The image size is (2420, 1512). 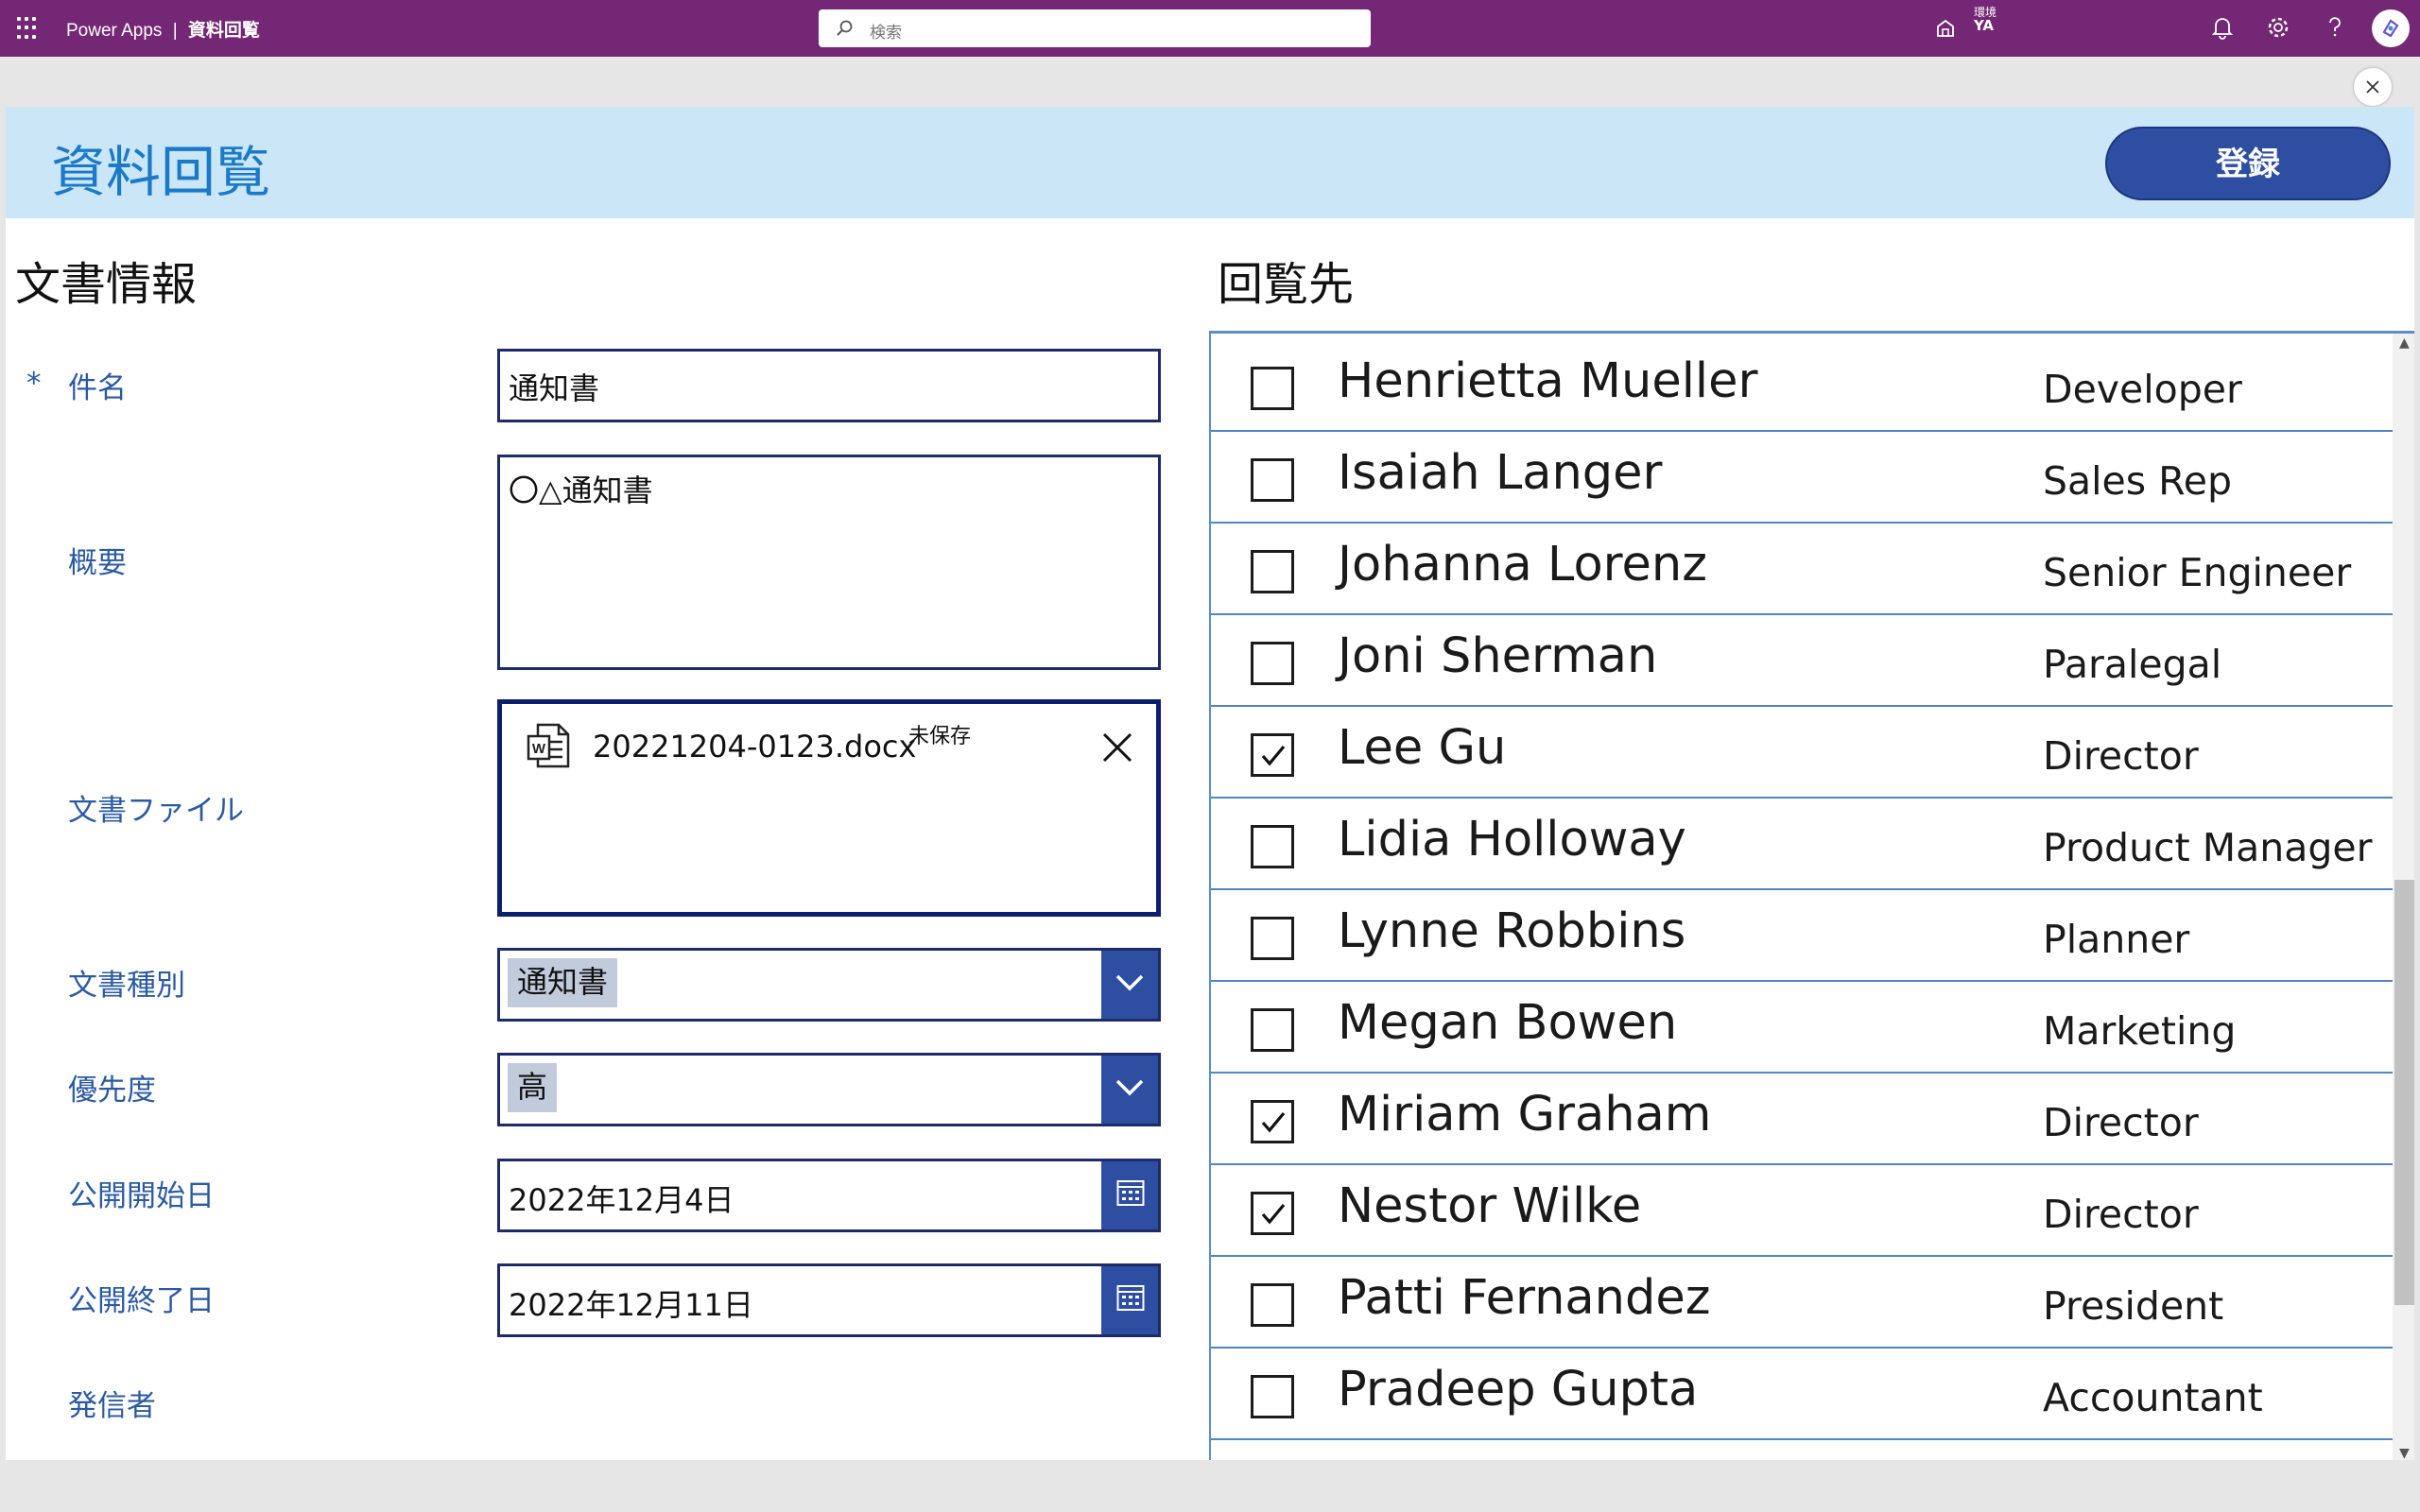 I want to click on doc-type-dropdown-button, so click(x=1129, y=985).